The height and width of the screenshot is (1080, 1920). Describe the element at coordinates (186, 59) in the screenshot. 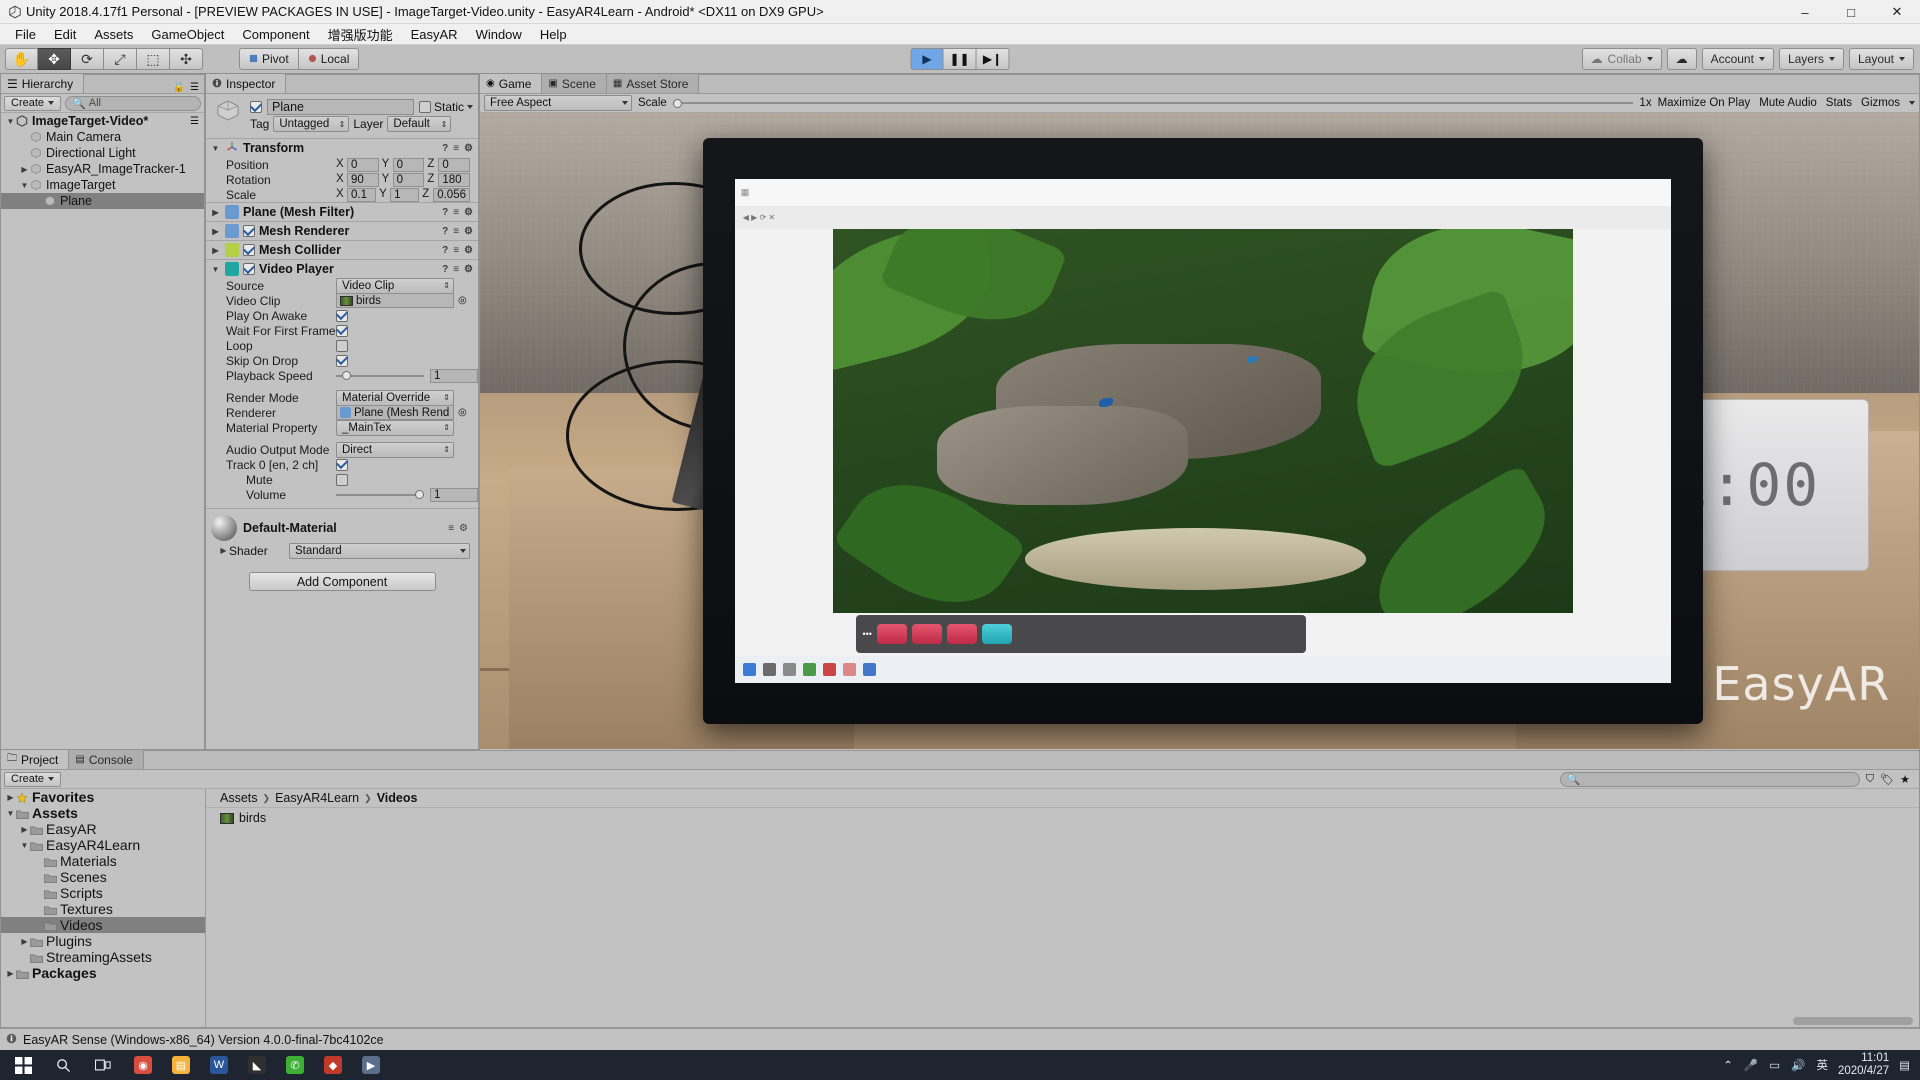

I see `transform-tool-icon: ✣` at that location.